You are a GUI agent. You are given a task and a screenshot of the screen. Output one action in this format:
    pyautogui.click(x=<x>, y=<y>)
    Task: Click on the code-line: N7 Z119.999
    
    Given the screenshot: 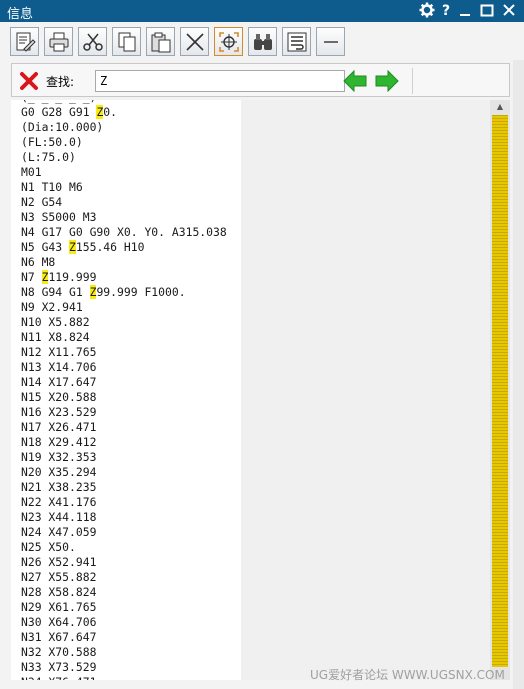 What is the action you would take?
    pyautogui.click(x=59, y=277)
    